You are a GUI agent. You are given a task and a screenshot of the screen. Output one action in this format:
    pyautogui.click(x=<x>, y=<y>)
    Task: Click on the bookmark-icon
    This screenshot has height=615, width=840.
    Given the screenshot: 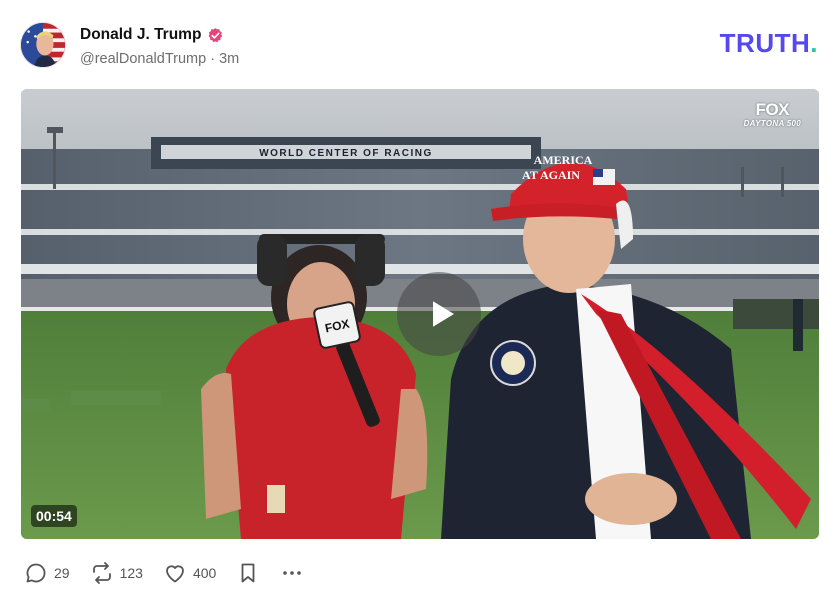 What is the action you would take?
    pyautogui.click(x=248, y=573)
    